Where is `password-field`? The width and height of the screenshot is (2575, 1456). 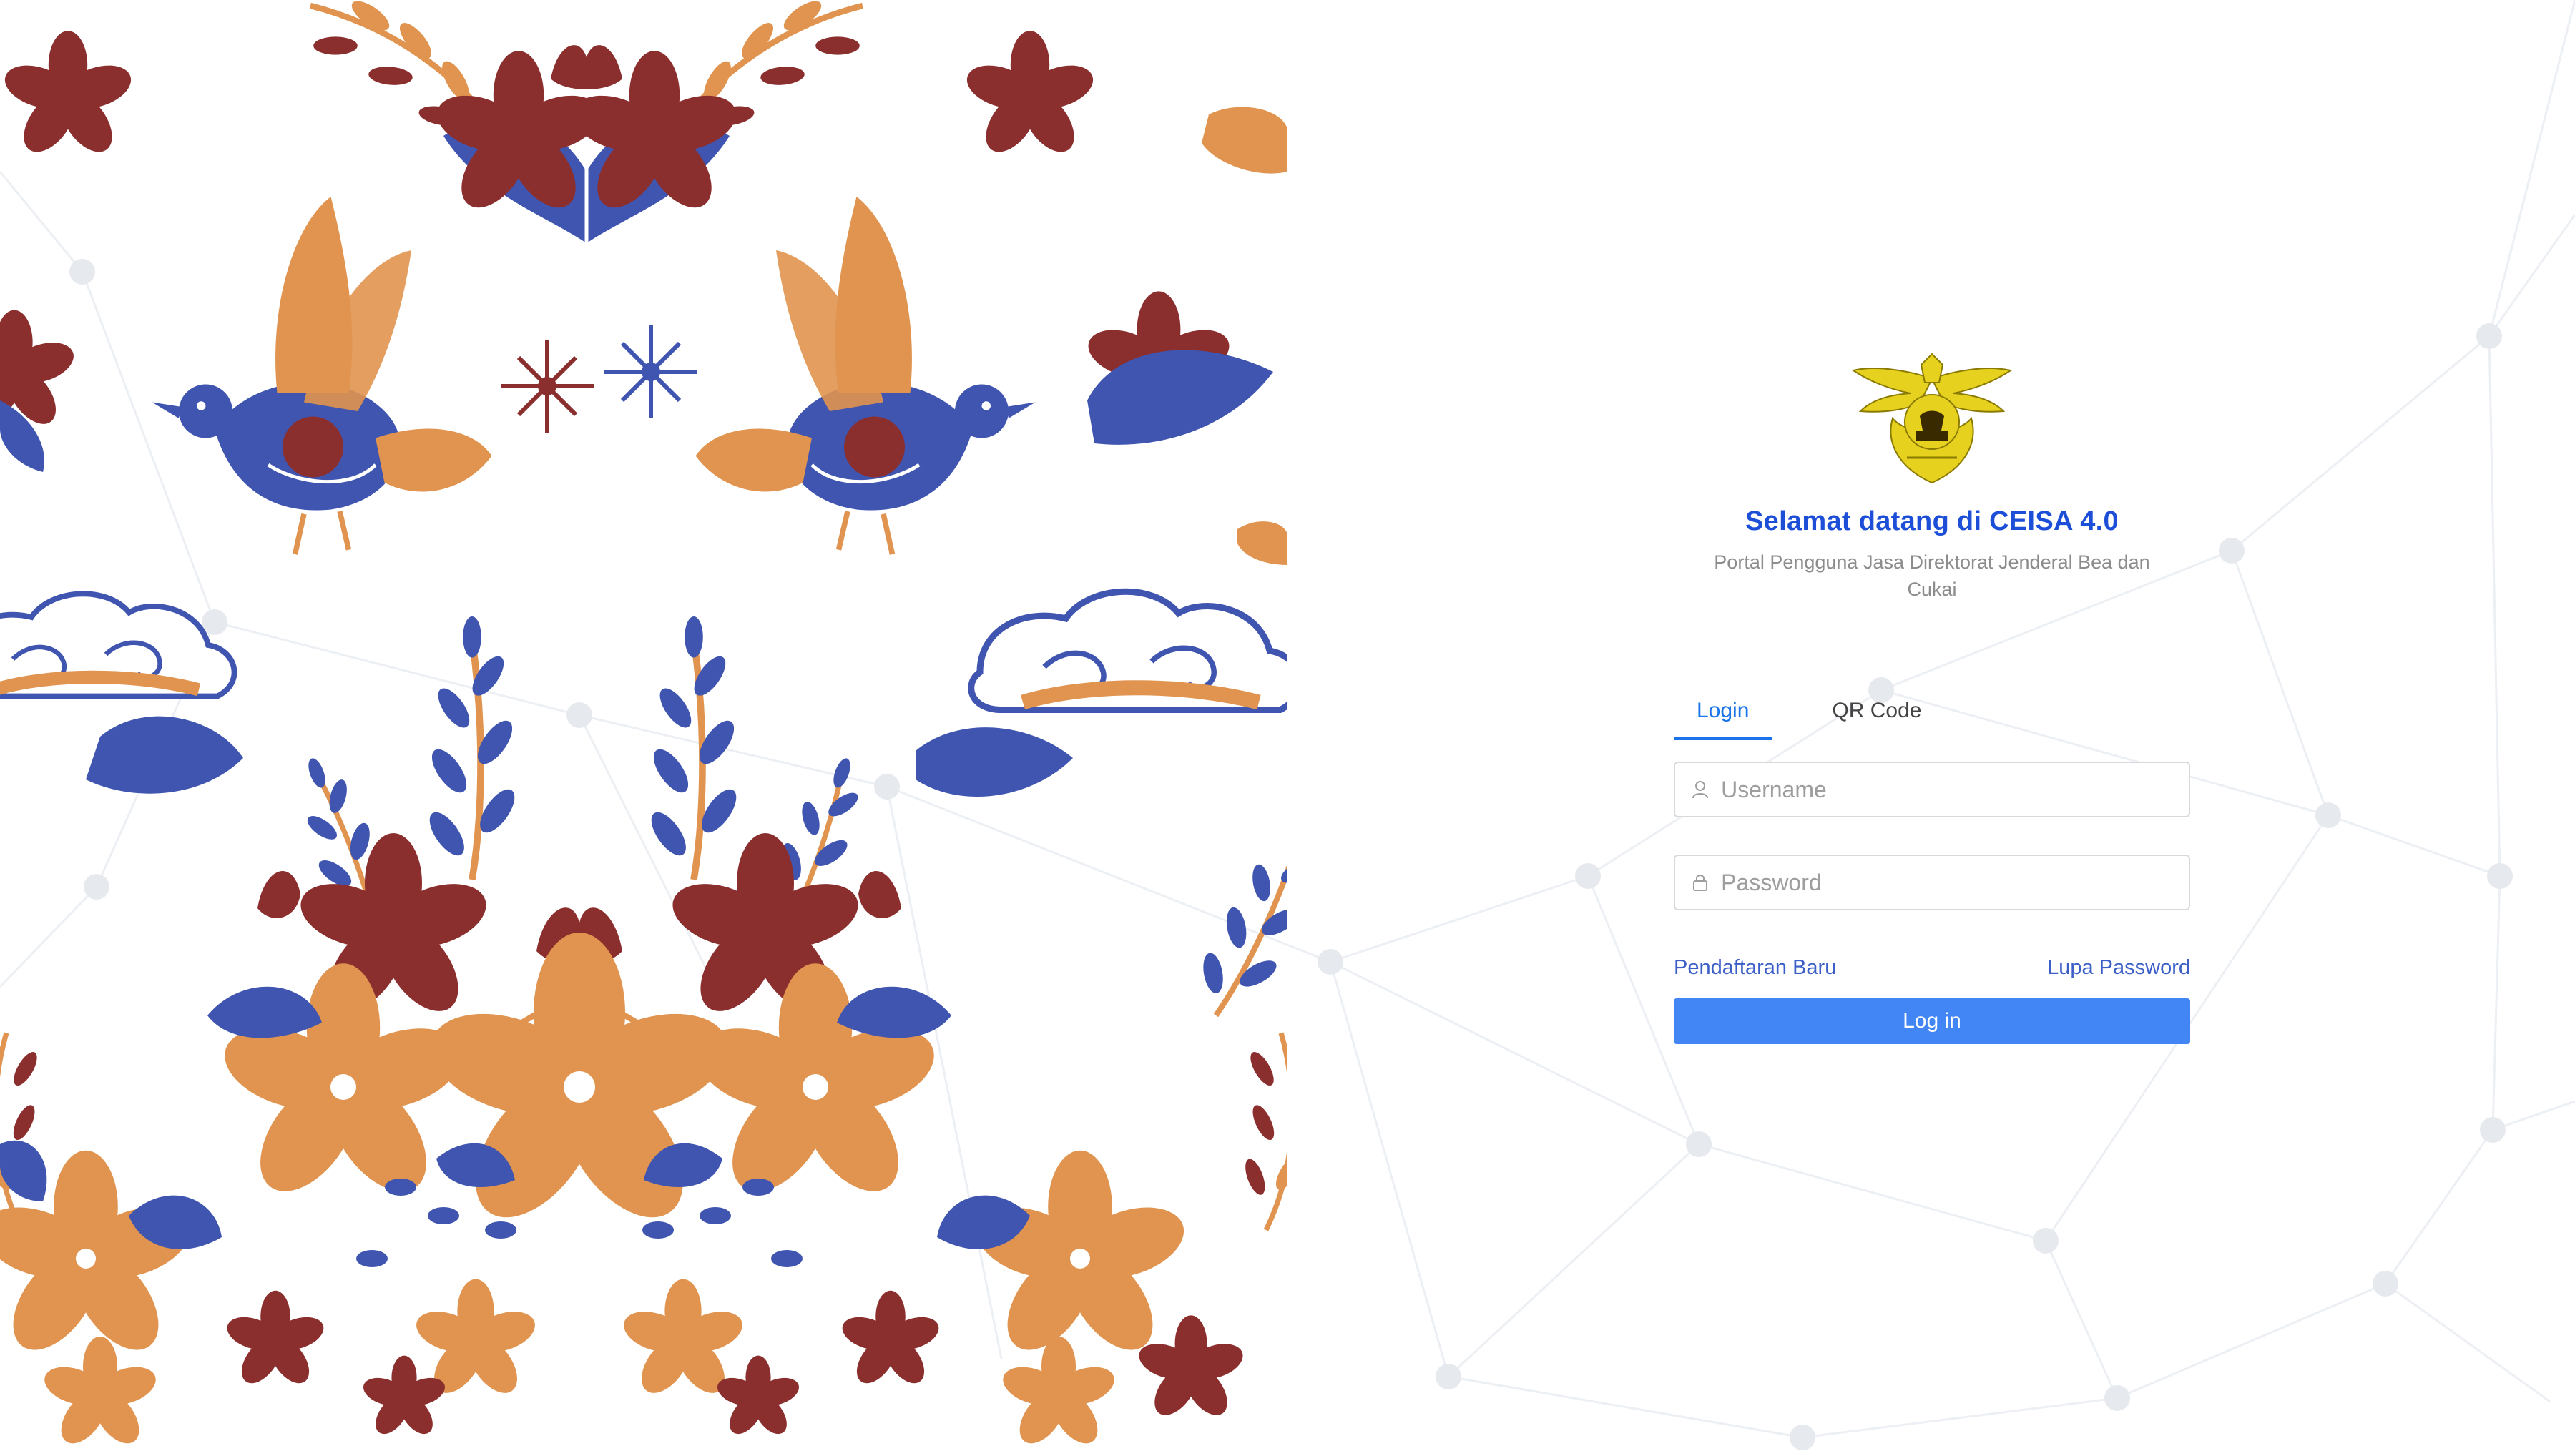 password-field is located at coordinates (1932, 883).